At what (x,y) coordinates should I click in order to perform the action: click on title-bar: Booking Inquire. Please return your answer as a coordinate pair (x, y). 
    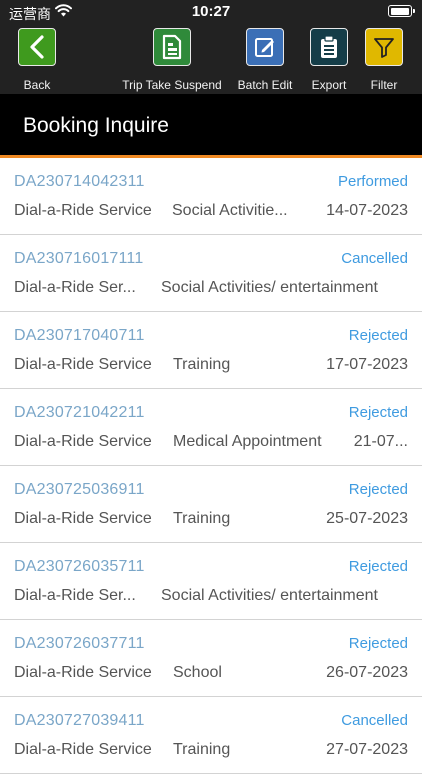
    Looking at the image, I should click on (211, 125).